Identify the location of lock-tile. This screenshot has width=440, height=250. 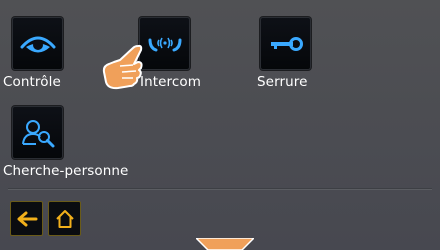
(285, 43).